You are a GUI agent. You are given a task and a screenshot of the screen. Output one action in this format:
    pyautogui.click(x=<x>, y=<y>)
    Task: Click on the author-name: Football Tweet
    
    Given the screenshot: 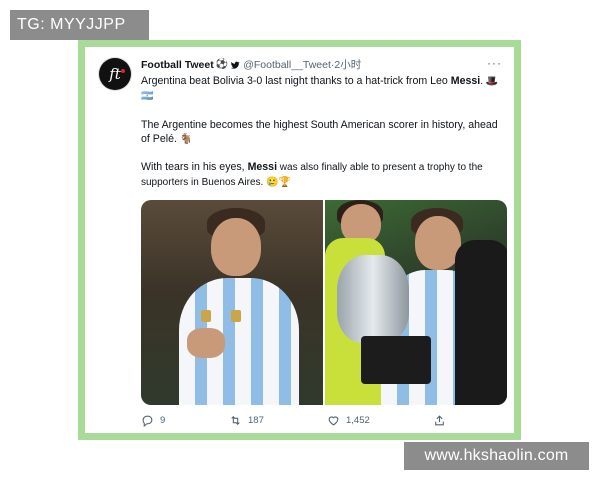 What is the action you would take?
    pyautogui.click(x=177, y=65)
    